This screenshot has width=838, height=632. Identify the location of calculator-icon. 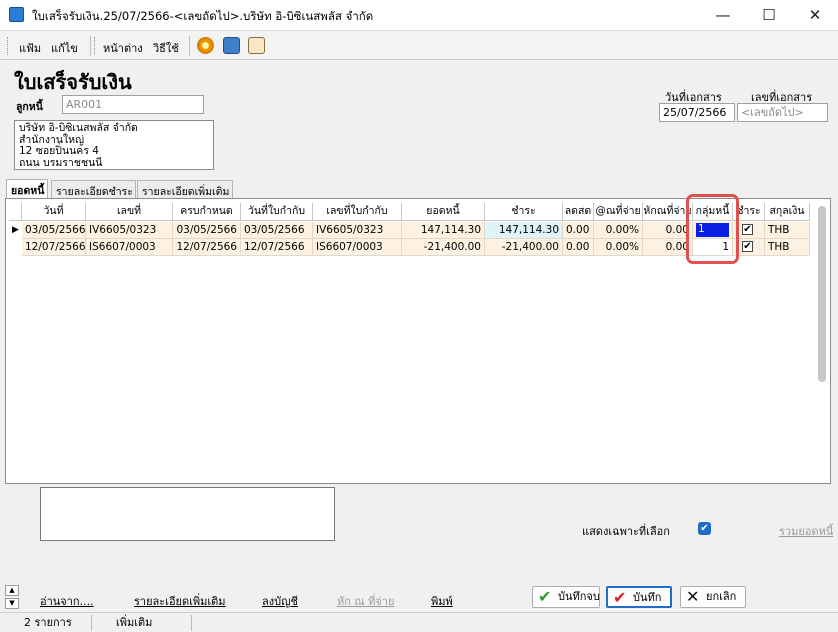
(231, 45).